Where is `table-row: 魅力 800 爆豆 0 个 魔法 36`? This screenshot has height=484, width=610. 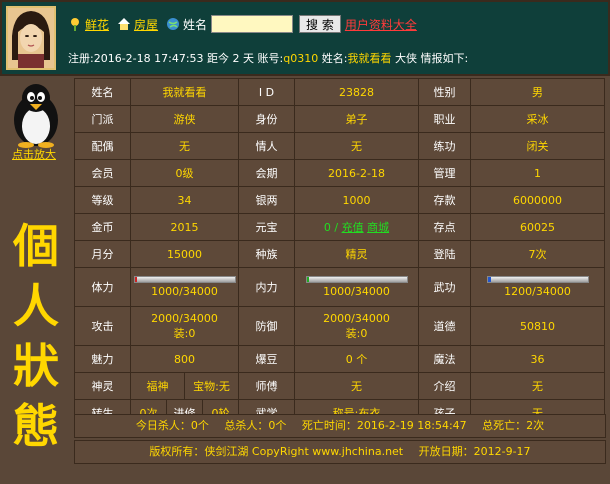
table-row: 魅力 800 爆豆 0 个 魔法 36 is located at coordinates (339, 359).